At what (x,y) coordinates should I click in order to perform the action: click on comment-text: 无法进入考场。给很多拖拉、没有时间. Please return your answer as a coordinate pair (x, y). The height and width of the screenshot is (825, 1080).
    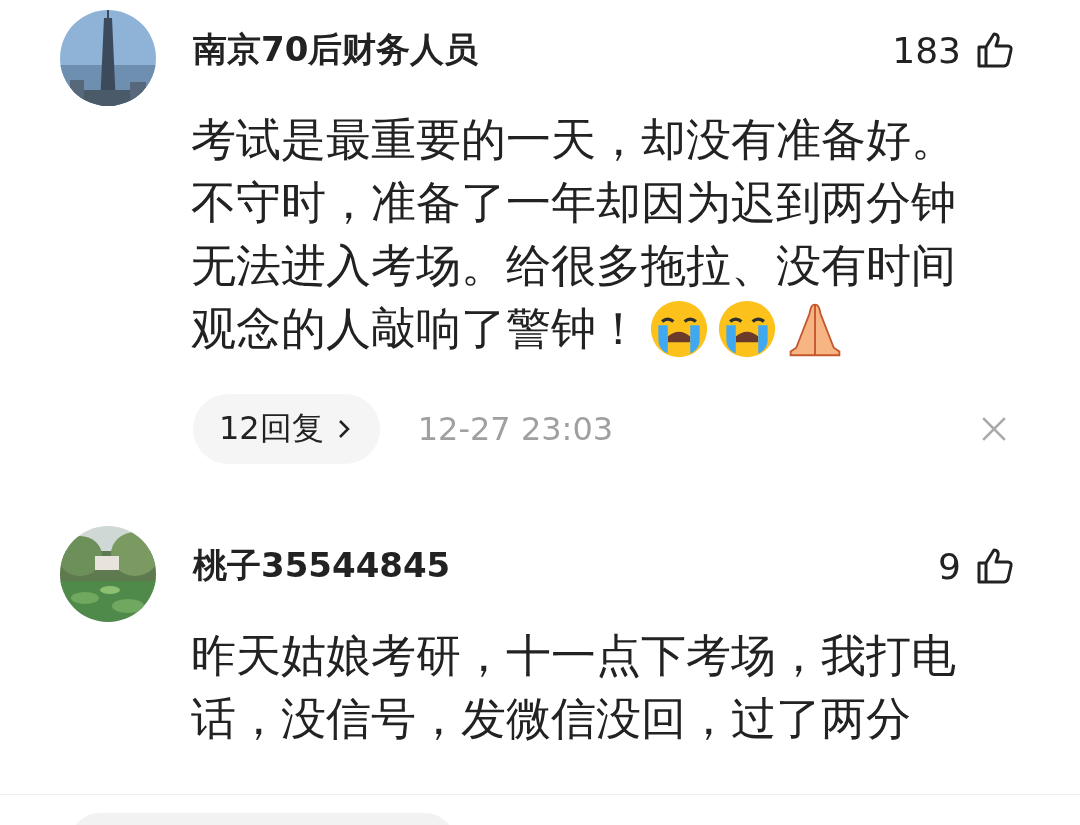
    Looking at the image, I should click on (573, 266).